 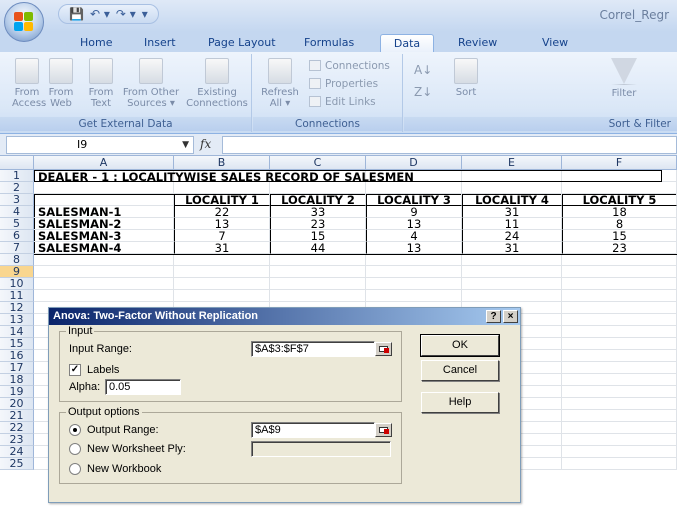 I want to click on input-range-field: $A$3:$F$7, so click(x=313, y=349).